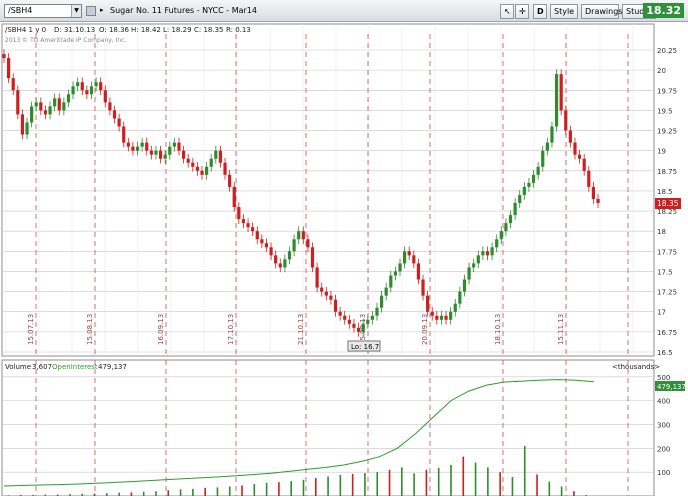 The height and width of the screenshot is (498, 688). I want to click on copyright-text: 2013 © TD Ameritrade IP Company, Inc., so click(65, 40).